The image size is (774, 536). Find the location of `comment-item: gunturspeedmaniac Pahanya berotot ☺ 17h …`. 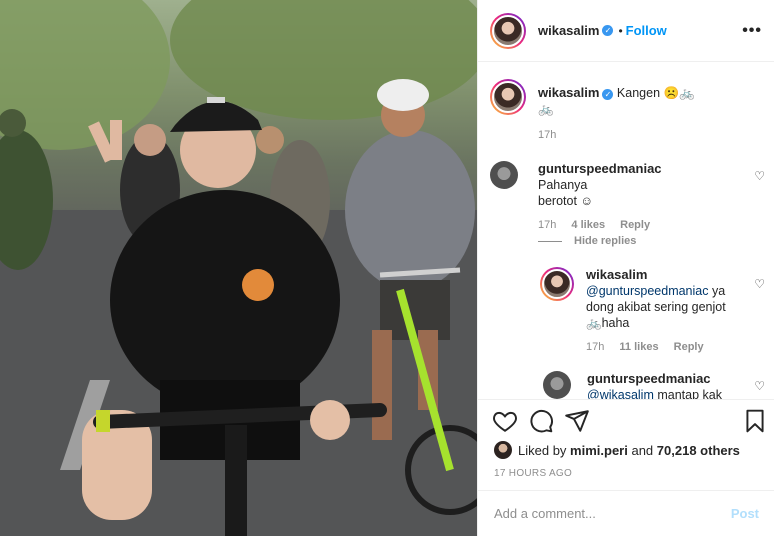

comment-item: gunturspeedmaniac Pahanya berotot ☺ 17h … is located at coordinates (626, 197).